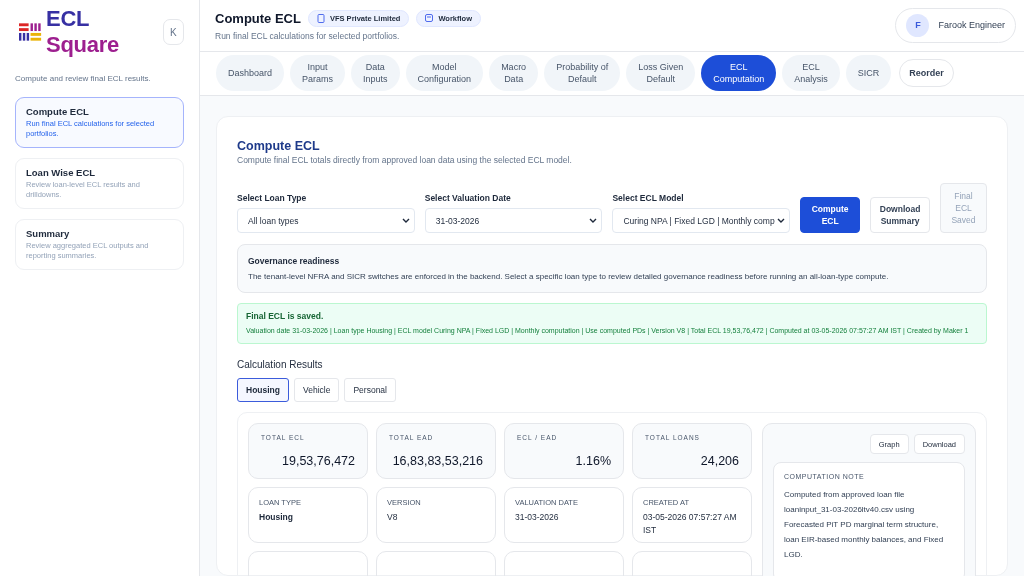 The image size is (1024, 576). Describe the element at coordinates (91, 32) in the screenshot. I see `logo: ECL Square` at that location.